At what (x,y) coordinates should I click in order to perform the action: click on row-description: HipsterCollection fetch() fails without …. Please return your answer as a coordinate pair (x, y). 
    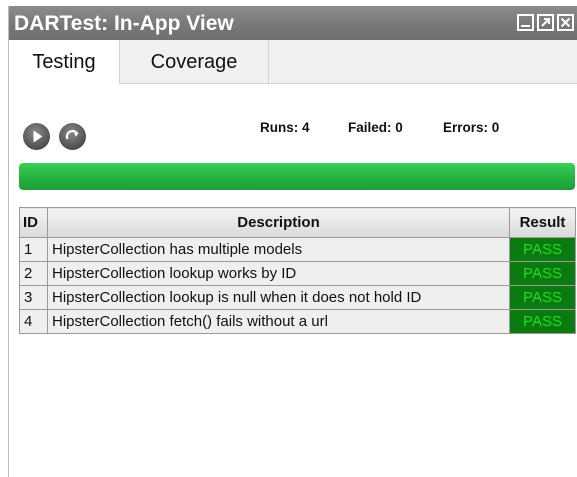
    Looking at the image, I should click on (278, 321).